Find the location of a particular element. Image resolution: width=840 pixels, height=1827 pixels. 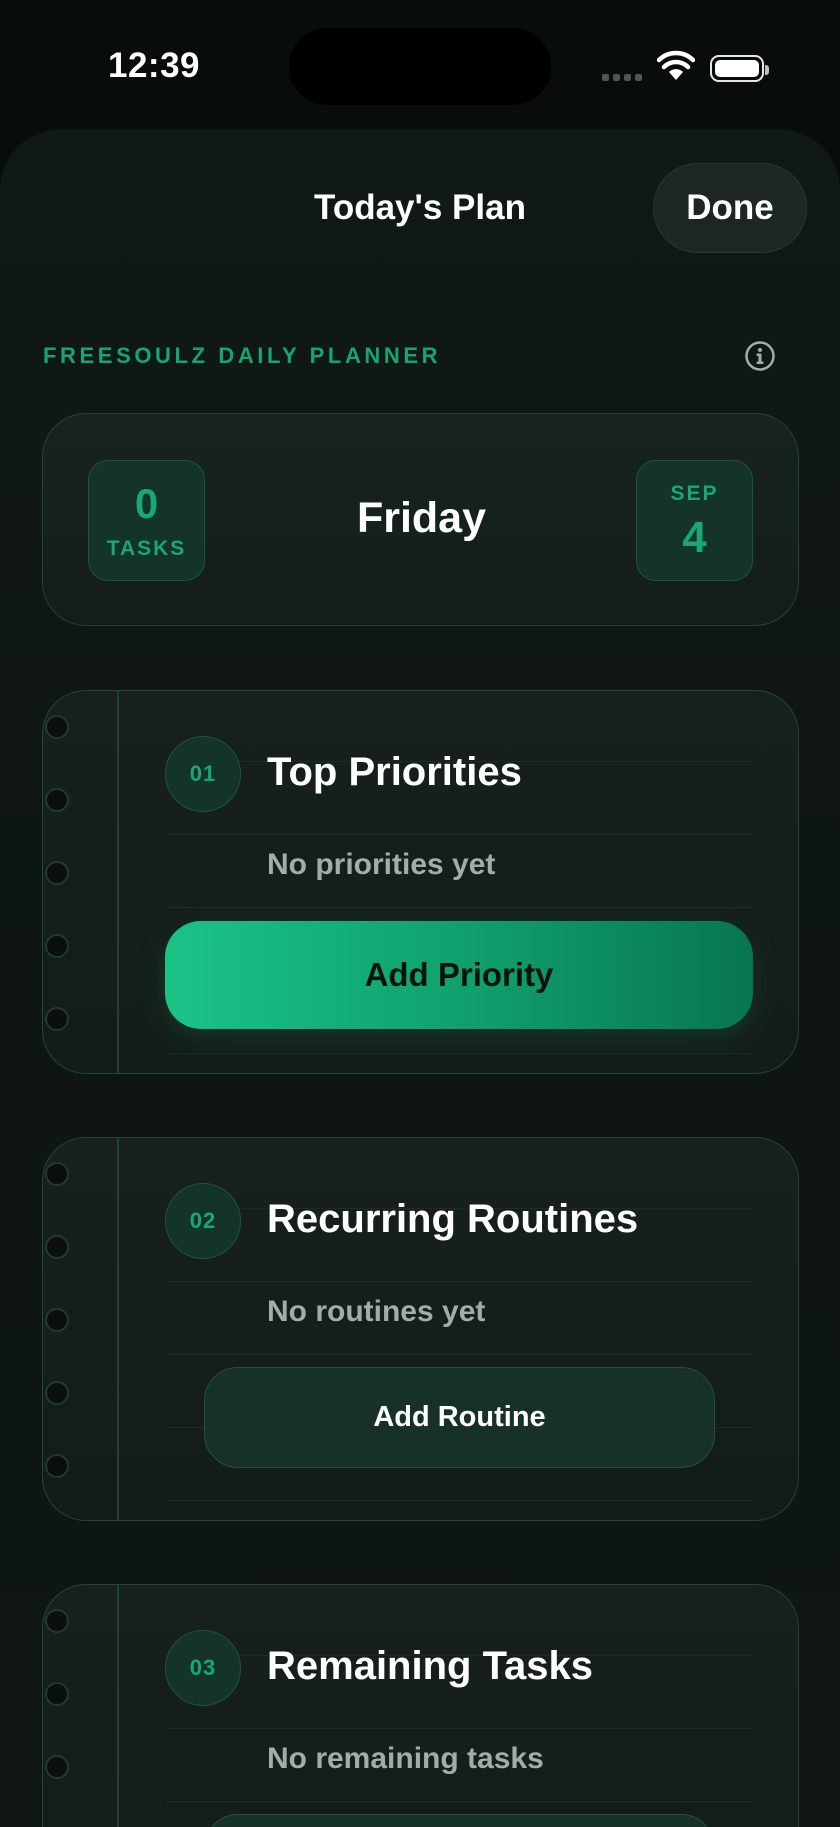

section-title: Recurring Routines is located at coordinates (453, 1219).